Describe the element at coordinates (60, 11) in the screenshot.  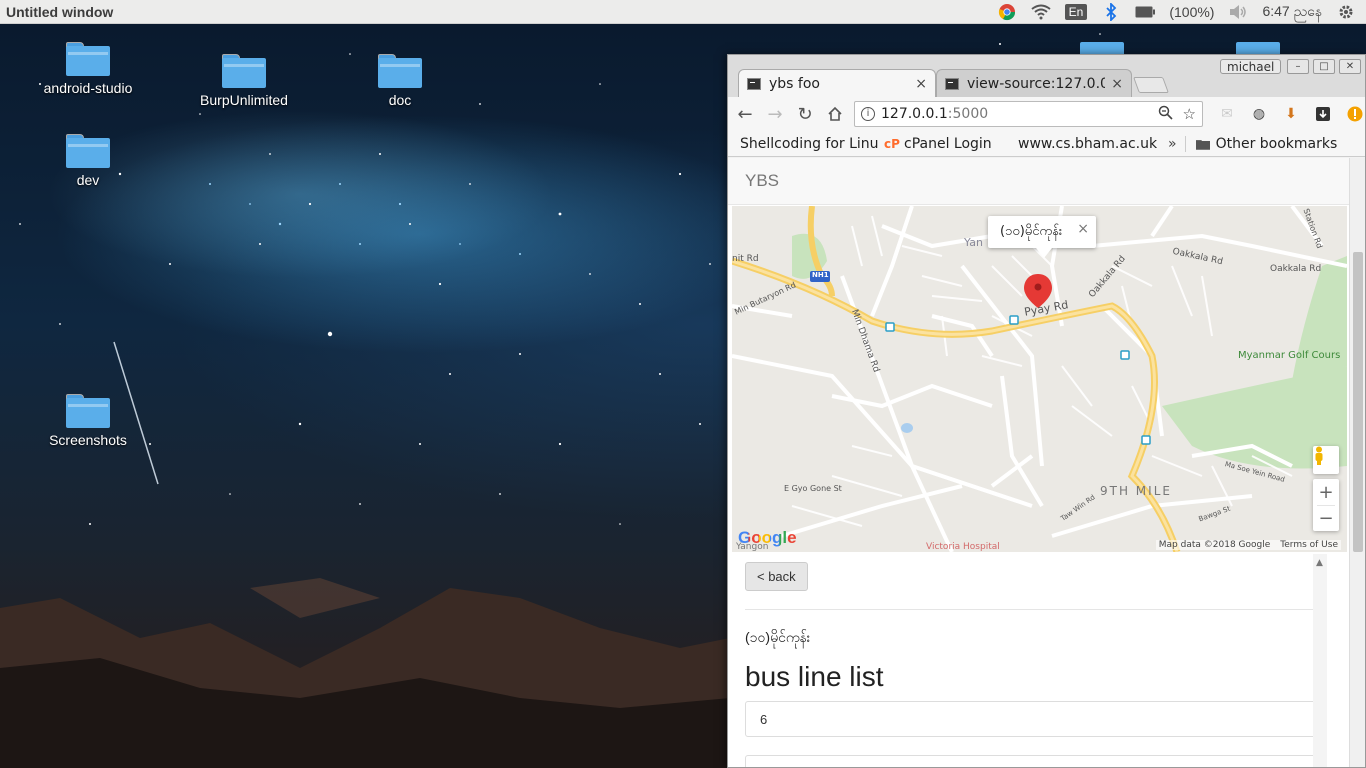
I see `window-title: Untitled window` at that location.